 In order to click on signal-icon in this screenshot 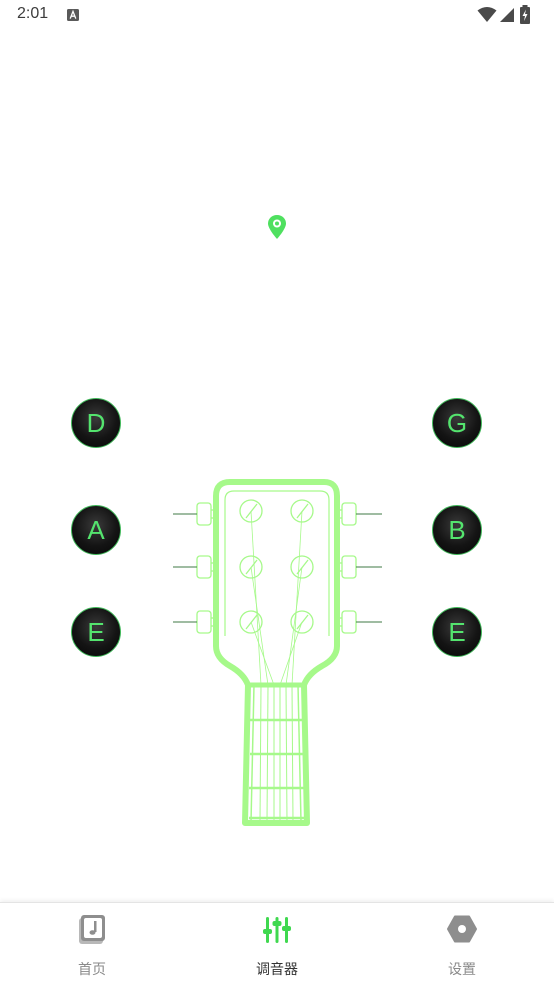, I will do `click(507, 15)`.